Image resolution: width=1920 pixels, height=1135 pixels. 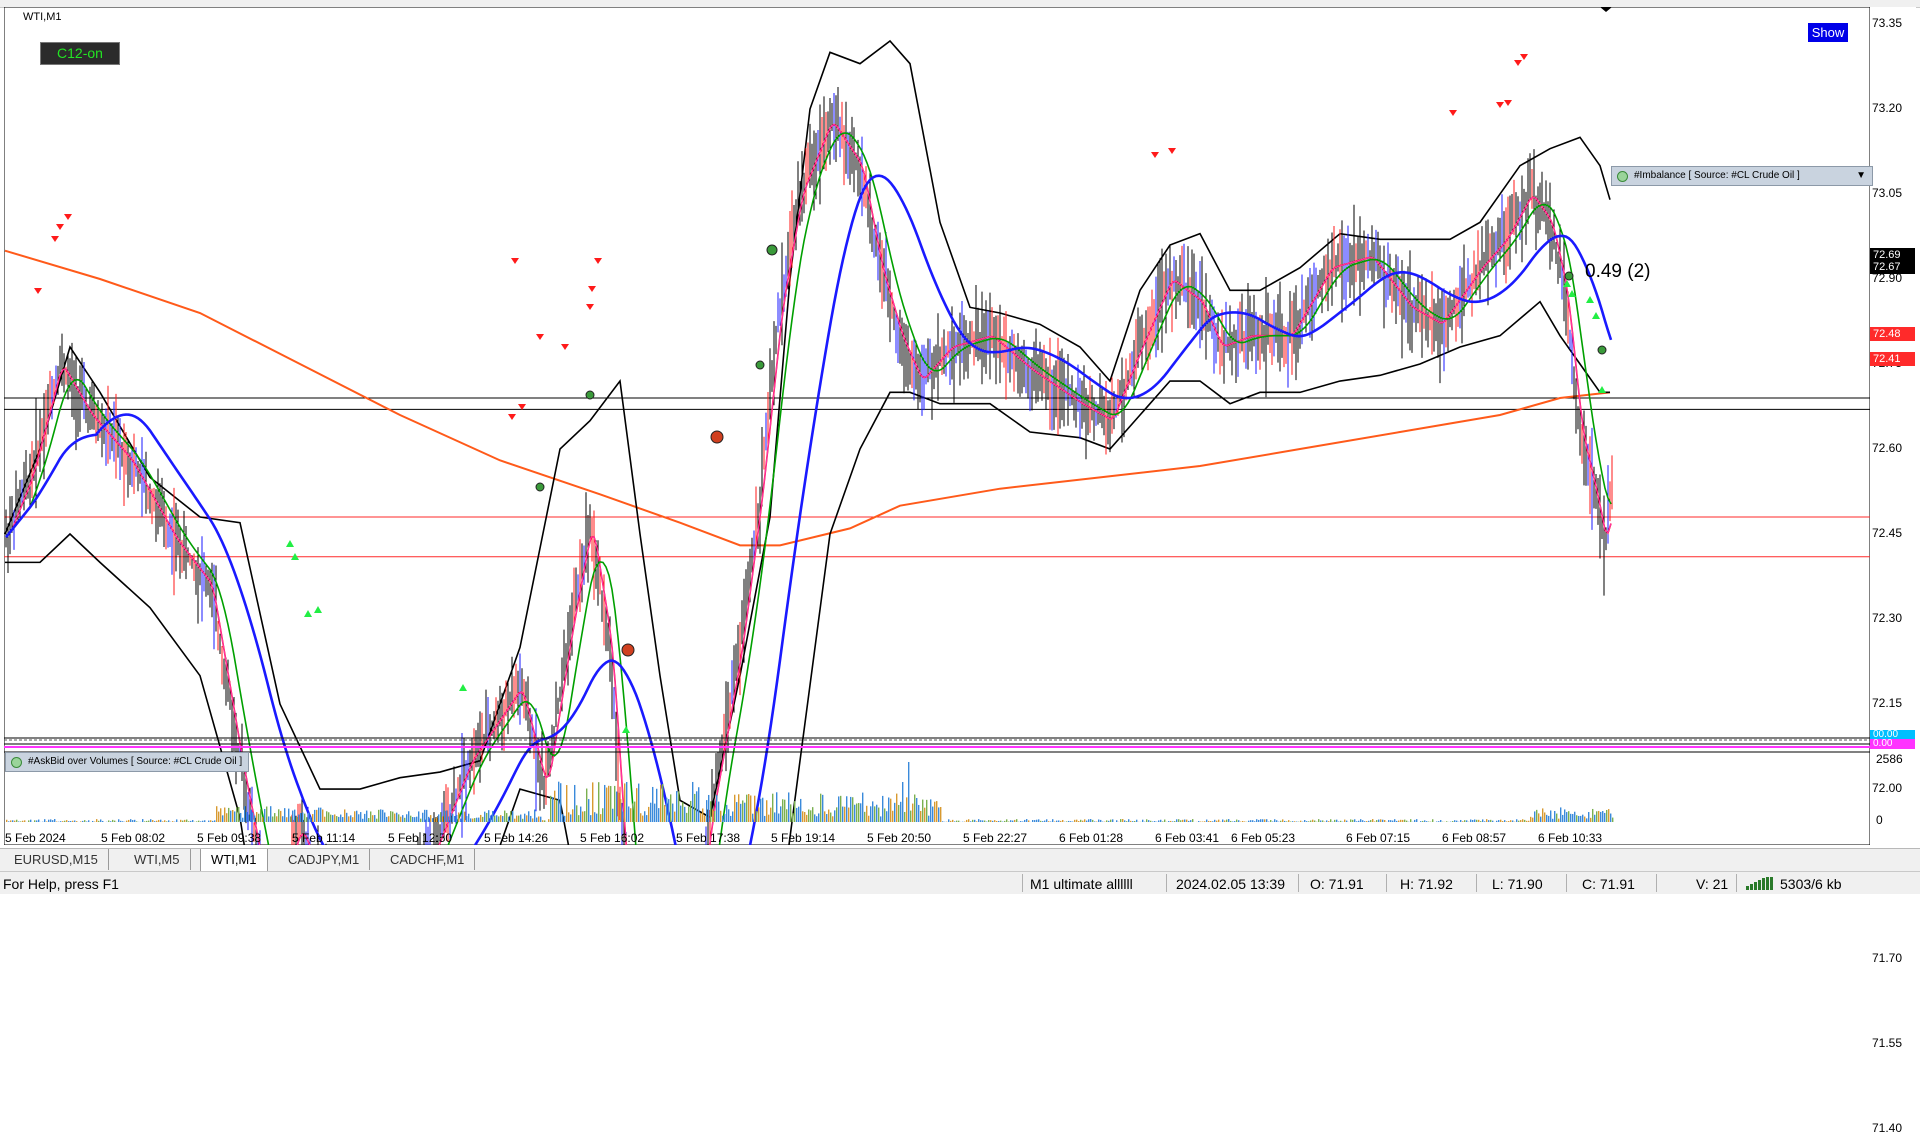 What do you see at coordinates (427, 859) in the screenshot?
I see `tab-cadchf-m1: CADCHF,M1` at bounding box center [427, 859].